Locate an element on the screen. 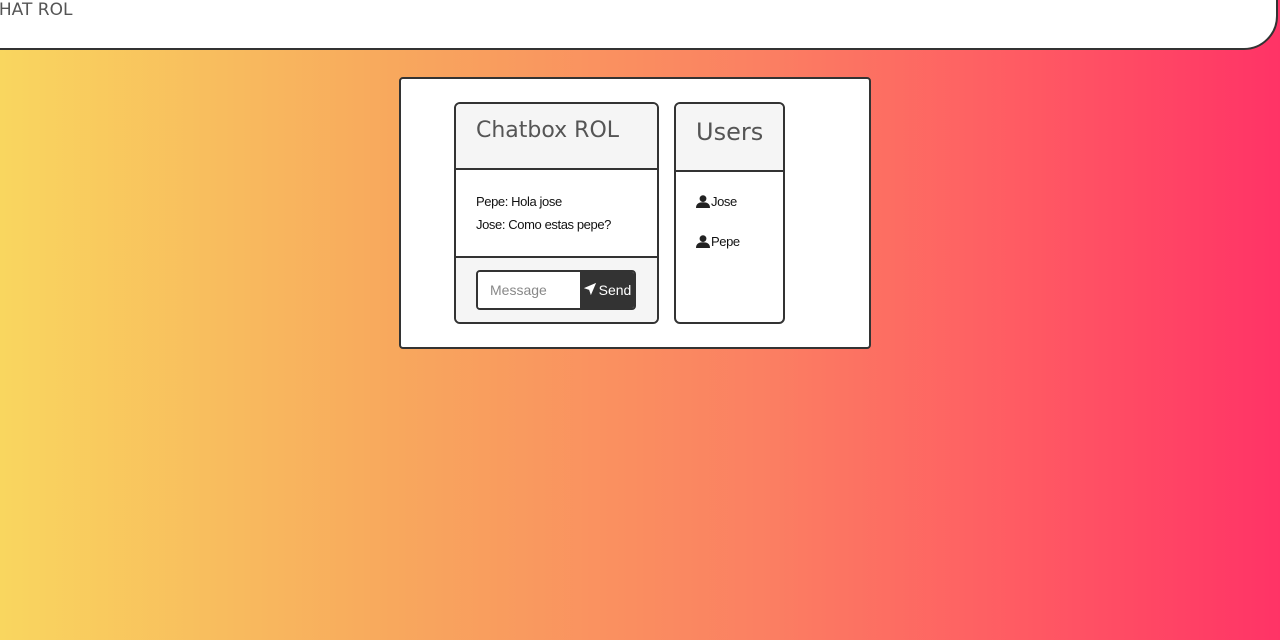 The height and width of the screenshot is (640, 1280). user-name: Pepe is located at coordinates (725, 241).